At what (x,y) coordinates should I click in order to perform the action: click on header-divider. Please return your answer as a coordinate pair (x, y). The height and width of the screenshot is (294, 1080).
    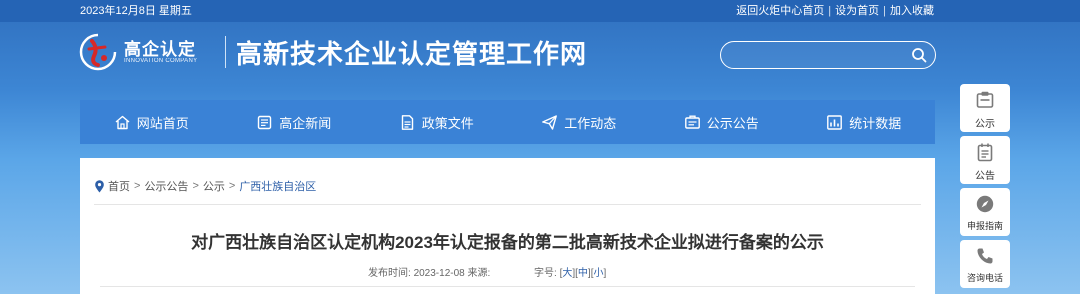
    Looking at the image, I should click on (225, 52).